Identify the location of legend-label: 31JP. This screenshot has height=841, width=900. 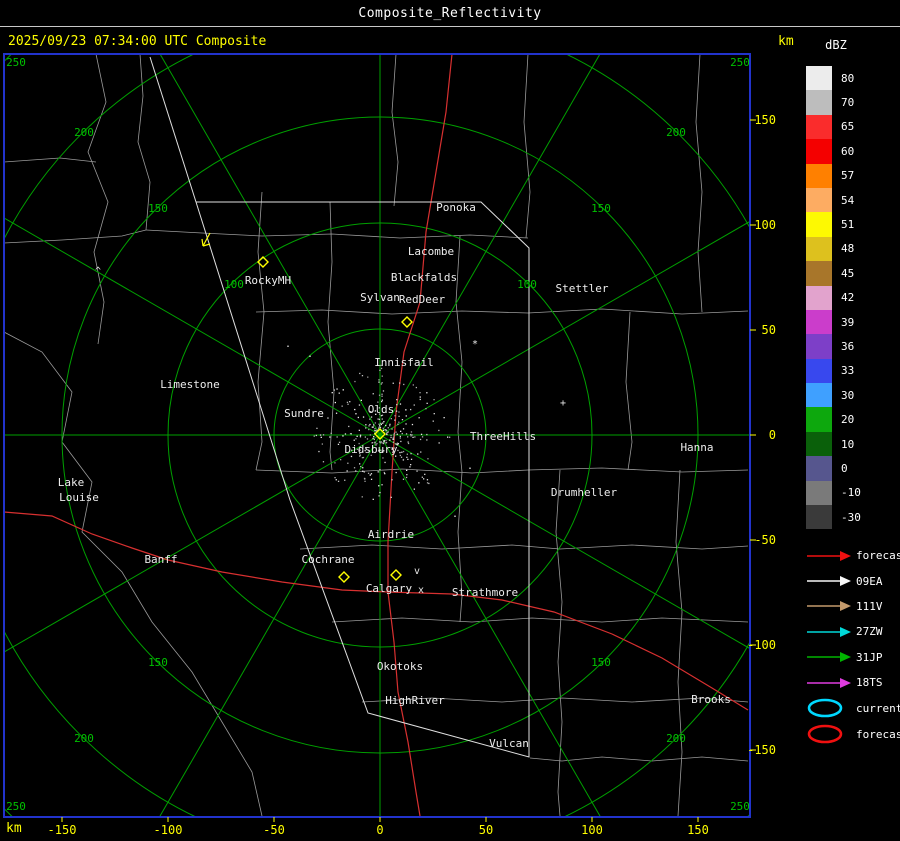
(869, 657).